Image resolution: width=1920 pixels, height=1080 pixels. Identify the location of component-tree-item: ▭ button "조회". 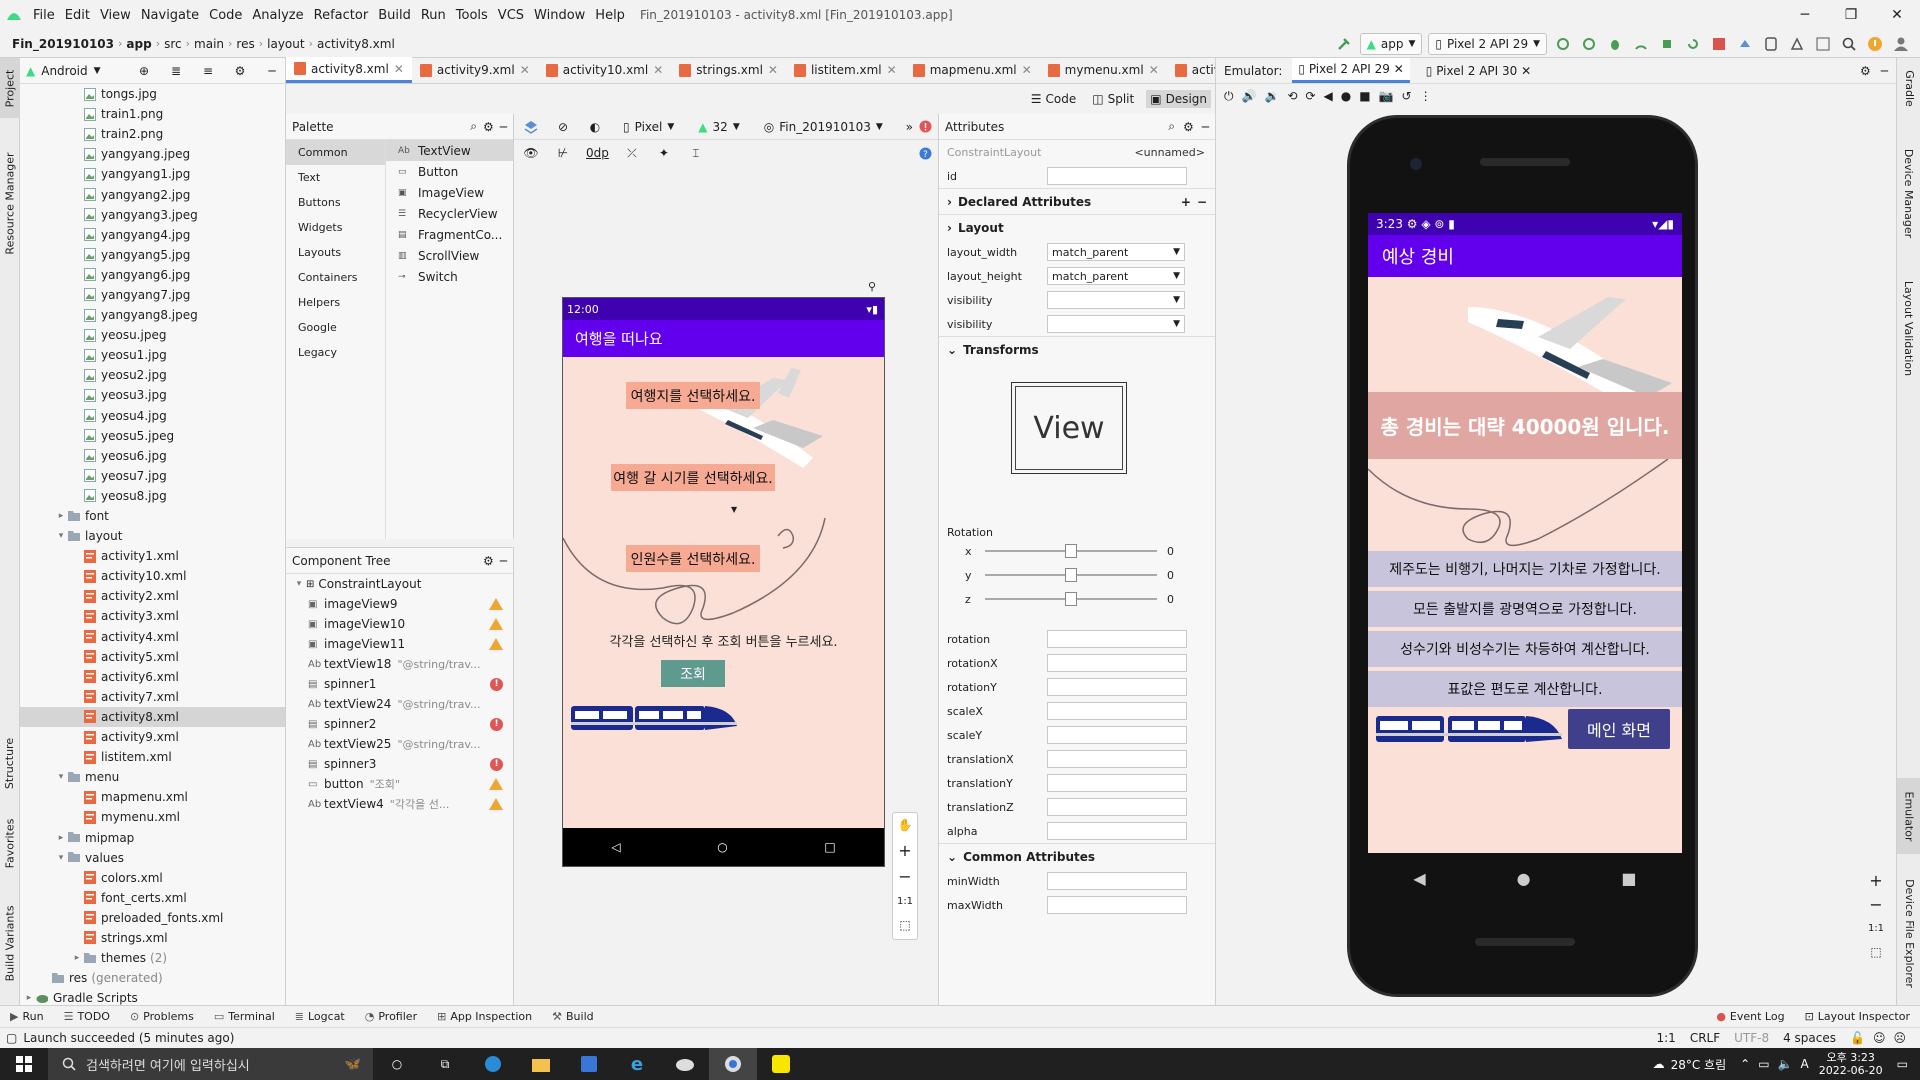
(399, 784).